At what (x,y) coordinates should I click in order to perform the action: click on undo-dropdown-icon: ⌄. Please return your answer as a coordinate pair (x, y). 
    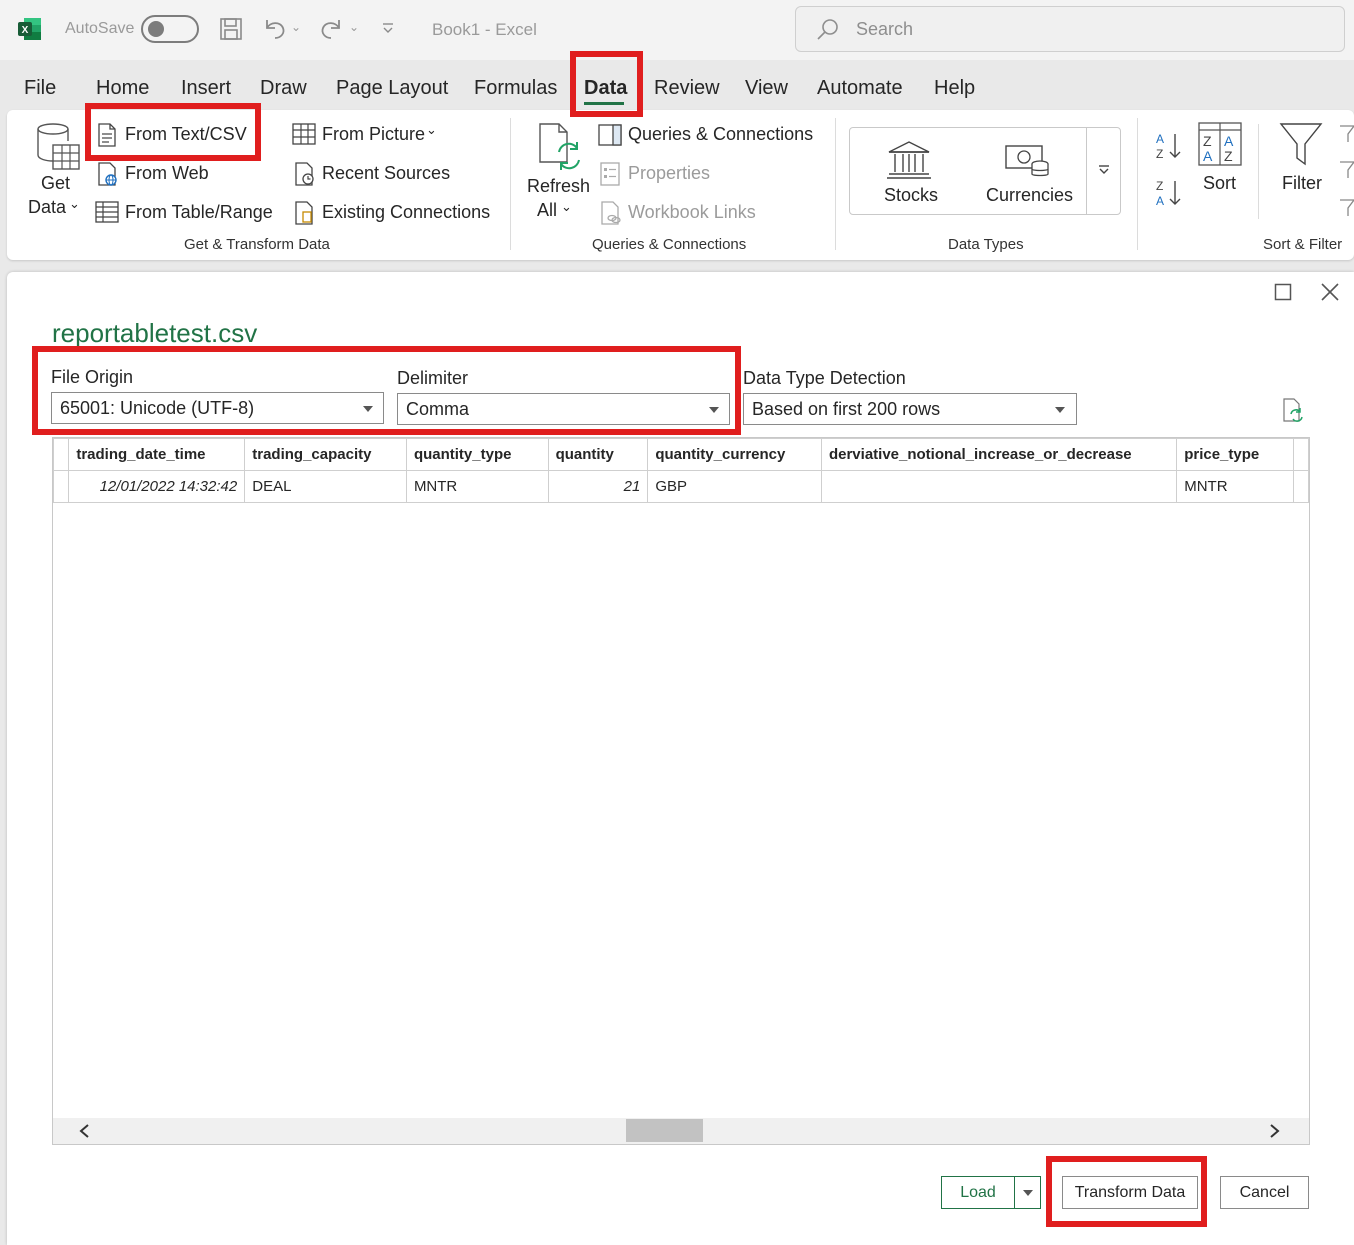
    Looking at the image, I should click on (296, 27).